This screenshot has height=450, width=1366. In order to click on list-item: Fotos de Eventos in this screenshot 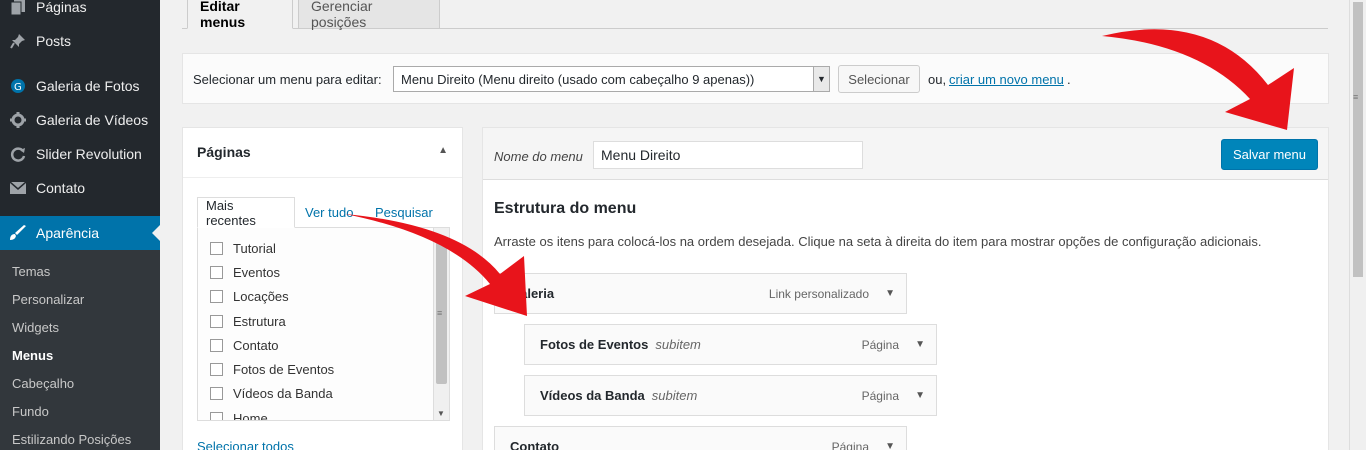, I will do `click(272, 369)`.